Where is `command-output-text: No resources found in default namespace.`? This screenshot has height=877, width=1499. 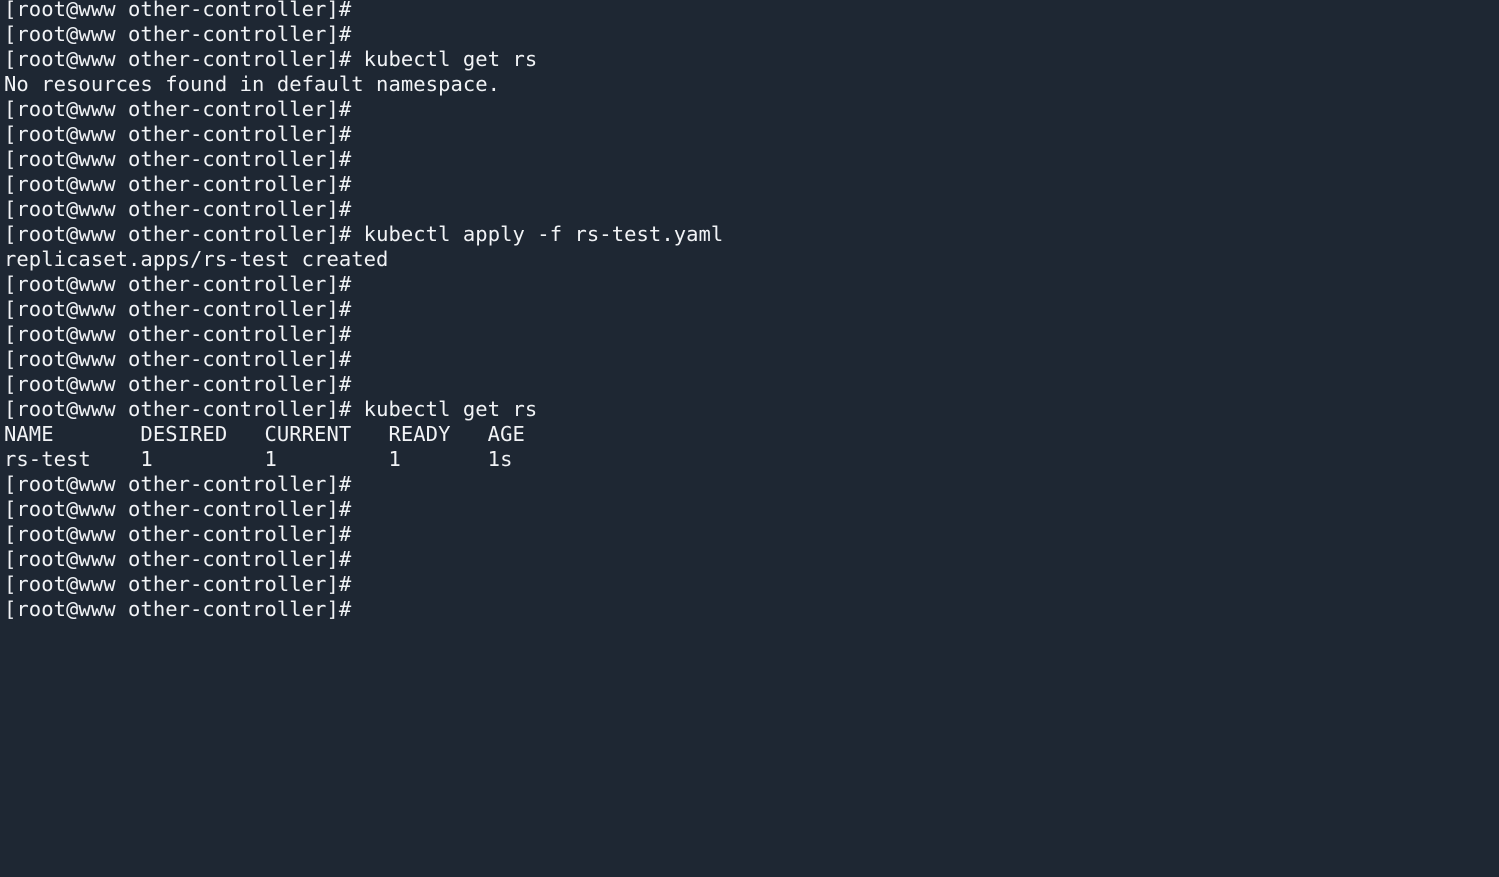 command-output-text: No resources found in default namespace. is located at coordinates (252, 84).